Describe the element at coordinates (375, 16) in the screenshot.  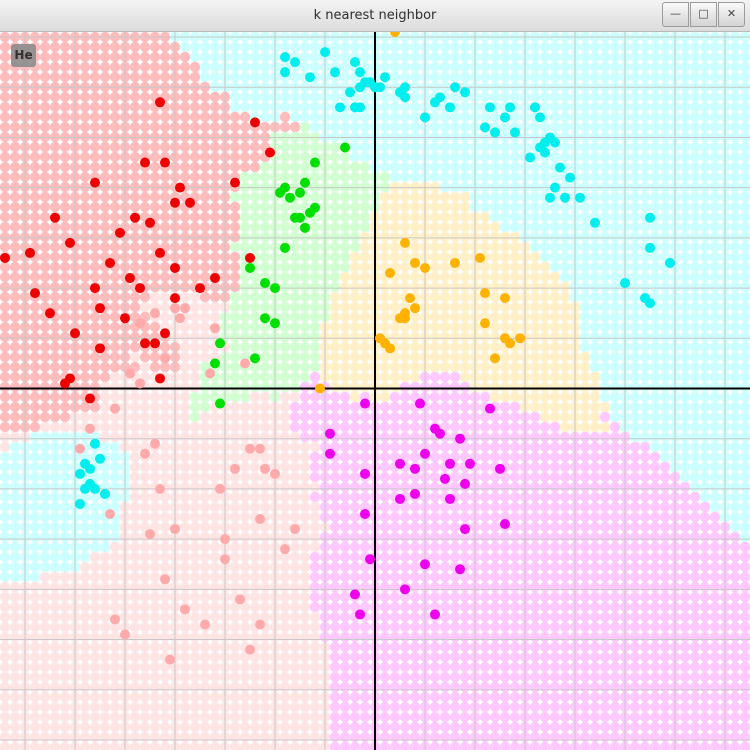
I see `title-bar: k nearest neighbor — □ ✕` at that location.